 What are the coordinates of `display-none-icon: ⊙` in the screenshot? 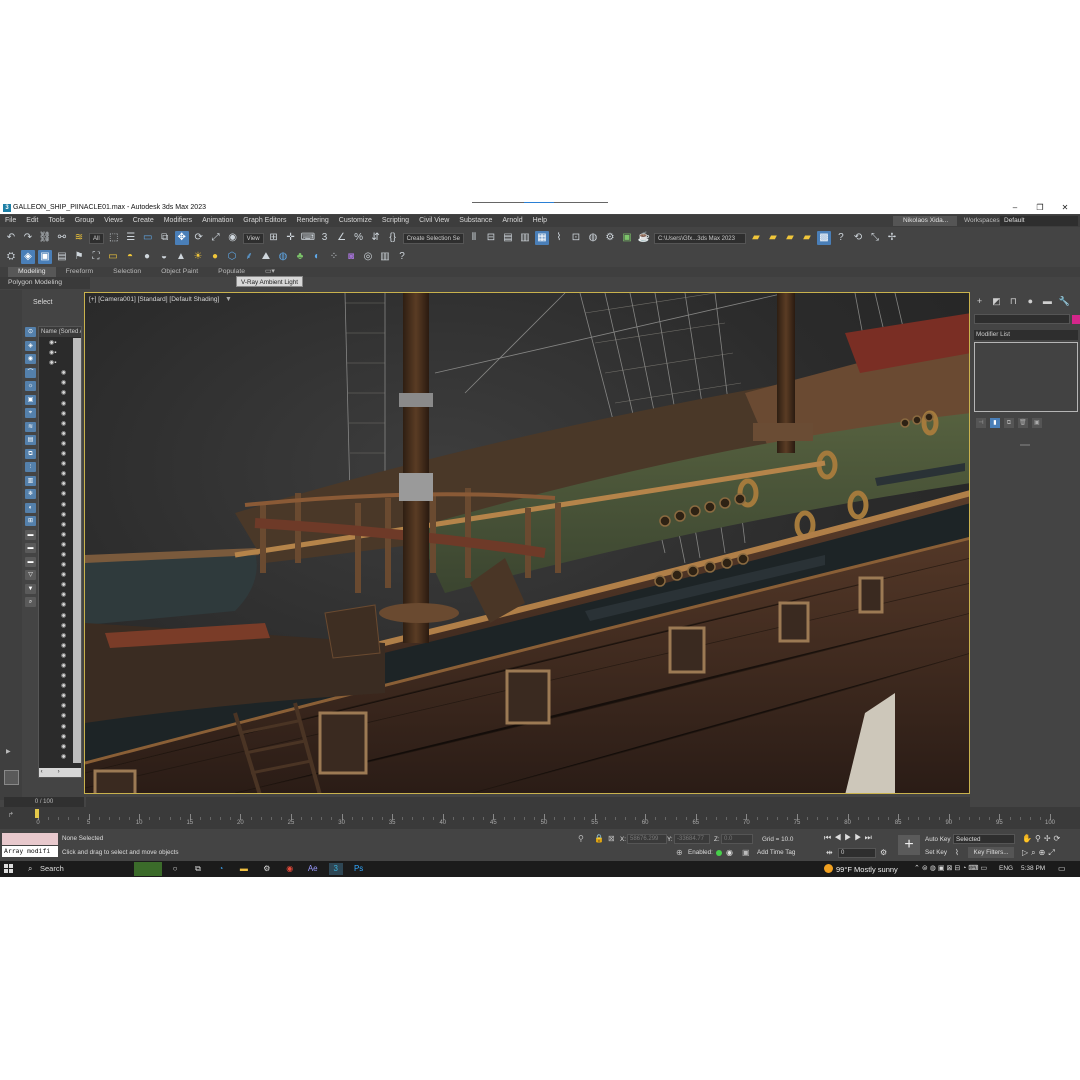 It's located at (30, 332).